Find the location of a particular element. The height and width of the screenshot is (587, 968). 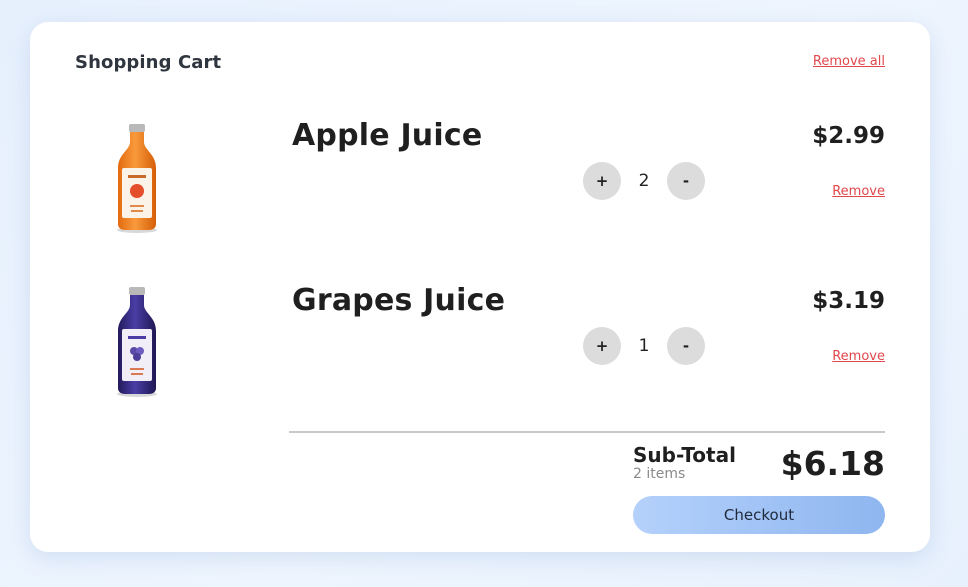

product-name: Grapes Juice is located at coordinates (399, 300).